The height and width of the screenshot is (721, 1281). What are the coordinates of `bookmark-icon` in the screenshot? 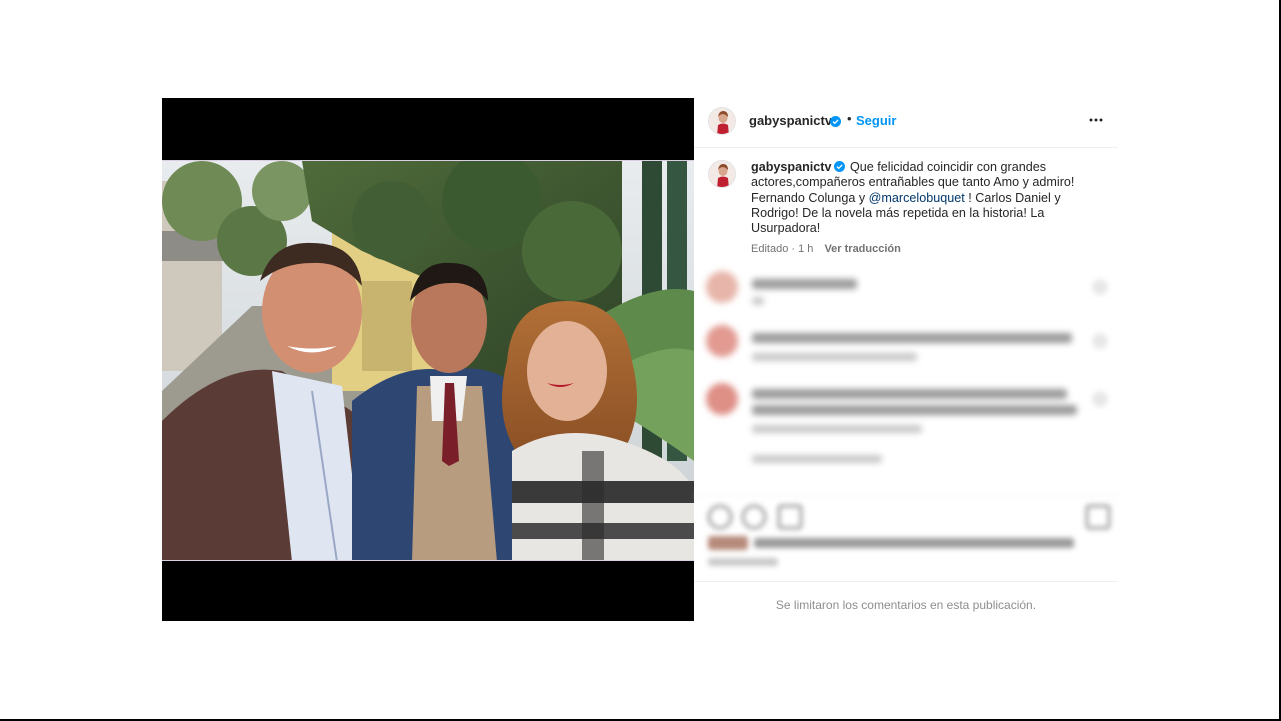 It's located at (1098, 517).